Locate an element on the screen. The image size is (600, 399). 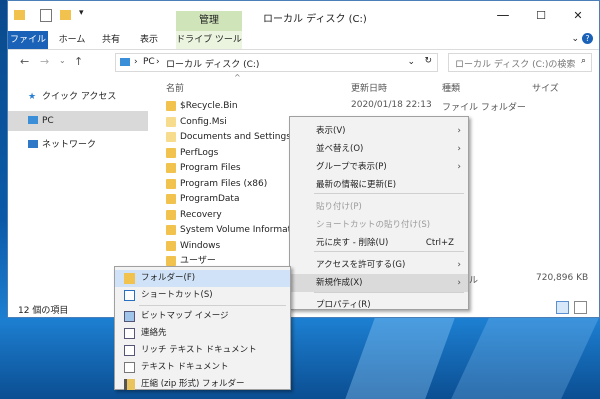
menu-item-label: 元に戻す - 削除(U) is located at coordinates (352, 243).